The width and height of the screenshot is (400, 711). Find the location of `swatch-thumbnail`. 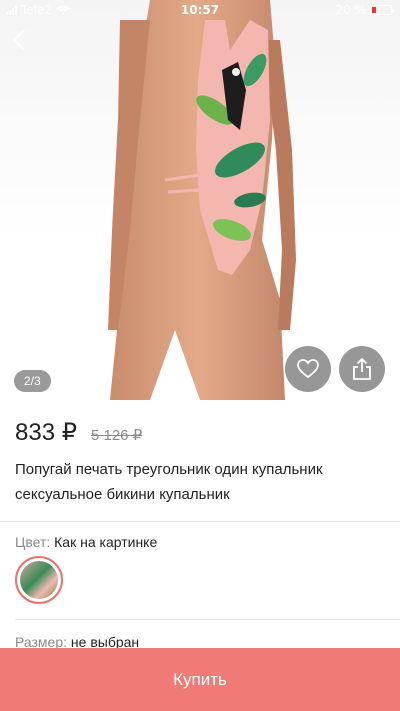

swatch-thumbnail is located at coordinates (39, 580).